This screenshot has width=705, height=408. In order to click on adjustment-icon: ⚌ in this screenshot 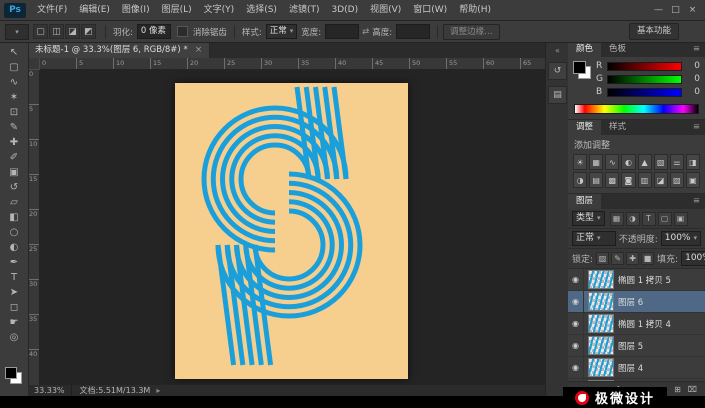, I will do `click(676, 162)`.